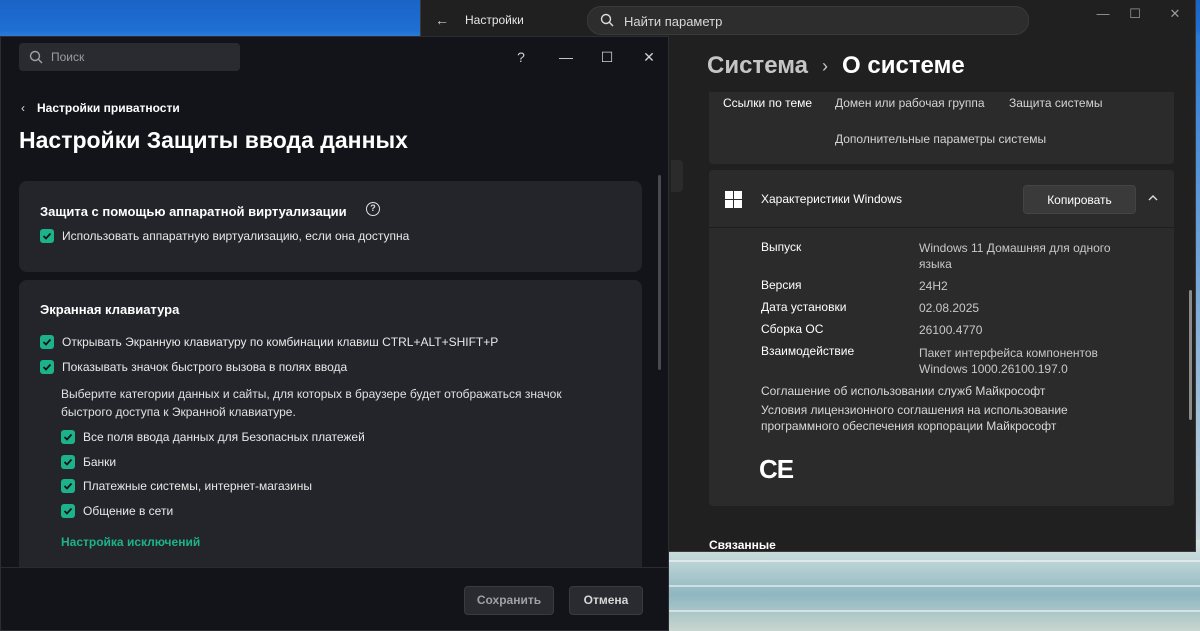 The height and width of the screenshot is (631, 1200). I want to click on spec-value-os-build: 26100.4770, so click(951, 330).